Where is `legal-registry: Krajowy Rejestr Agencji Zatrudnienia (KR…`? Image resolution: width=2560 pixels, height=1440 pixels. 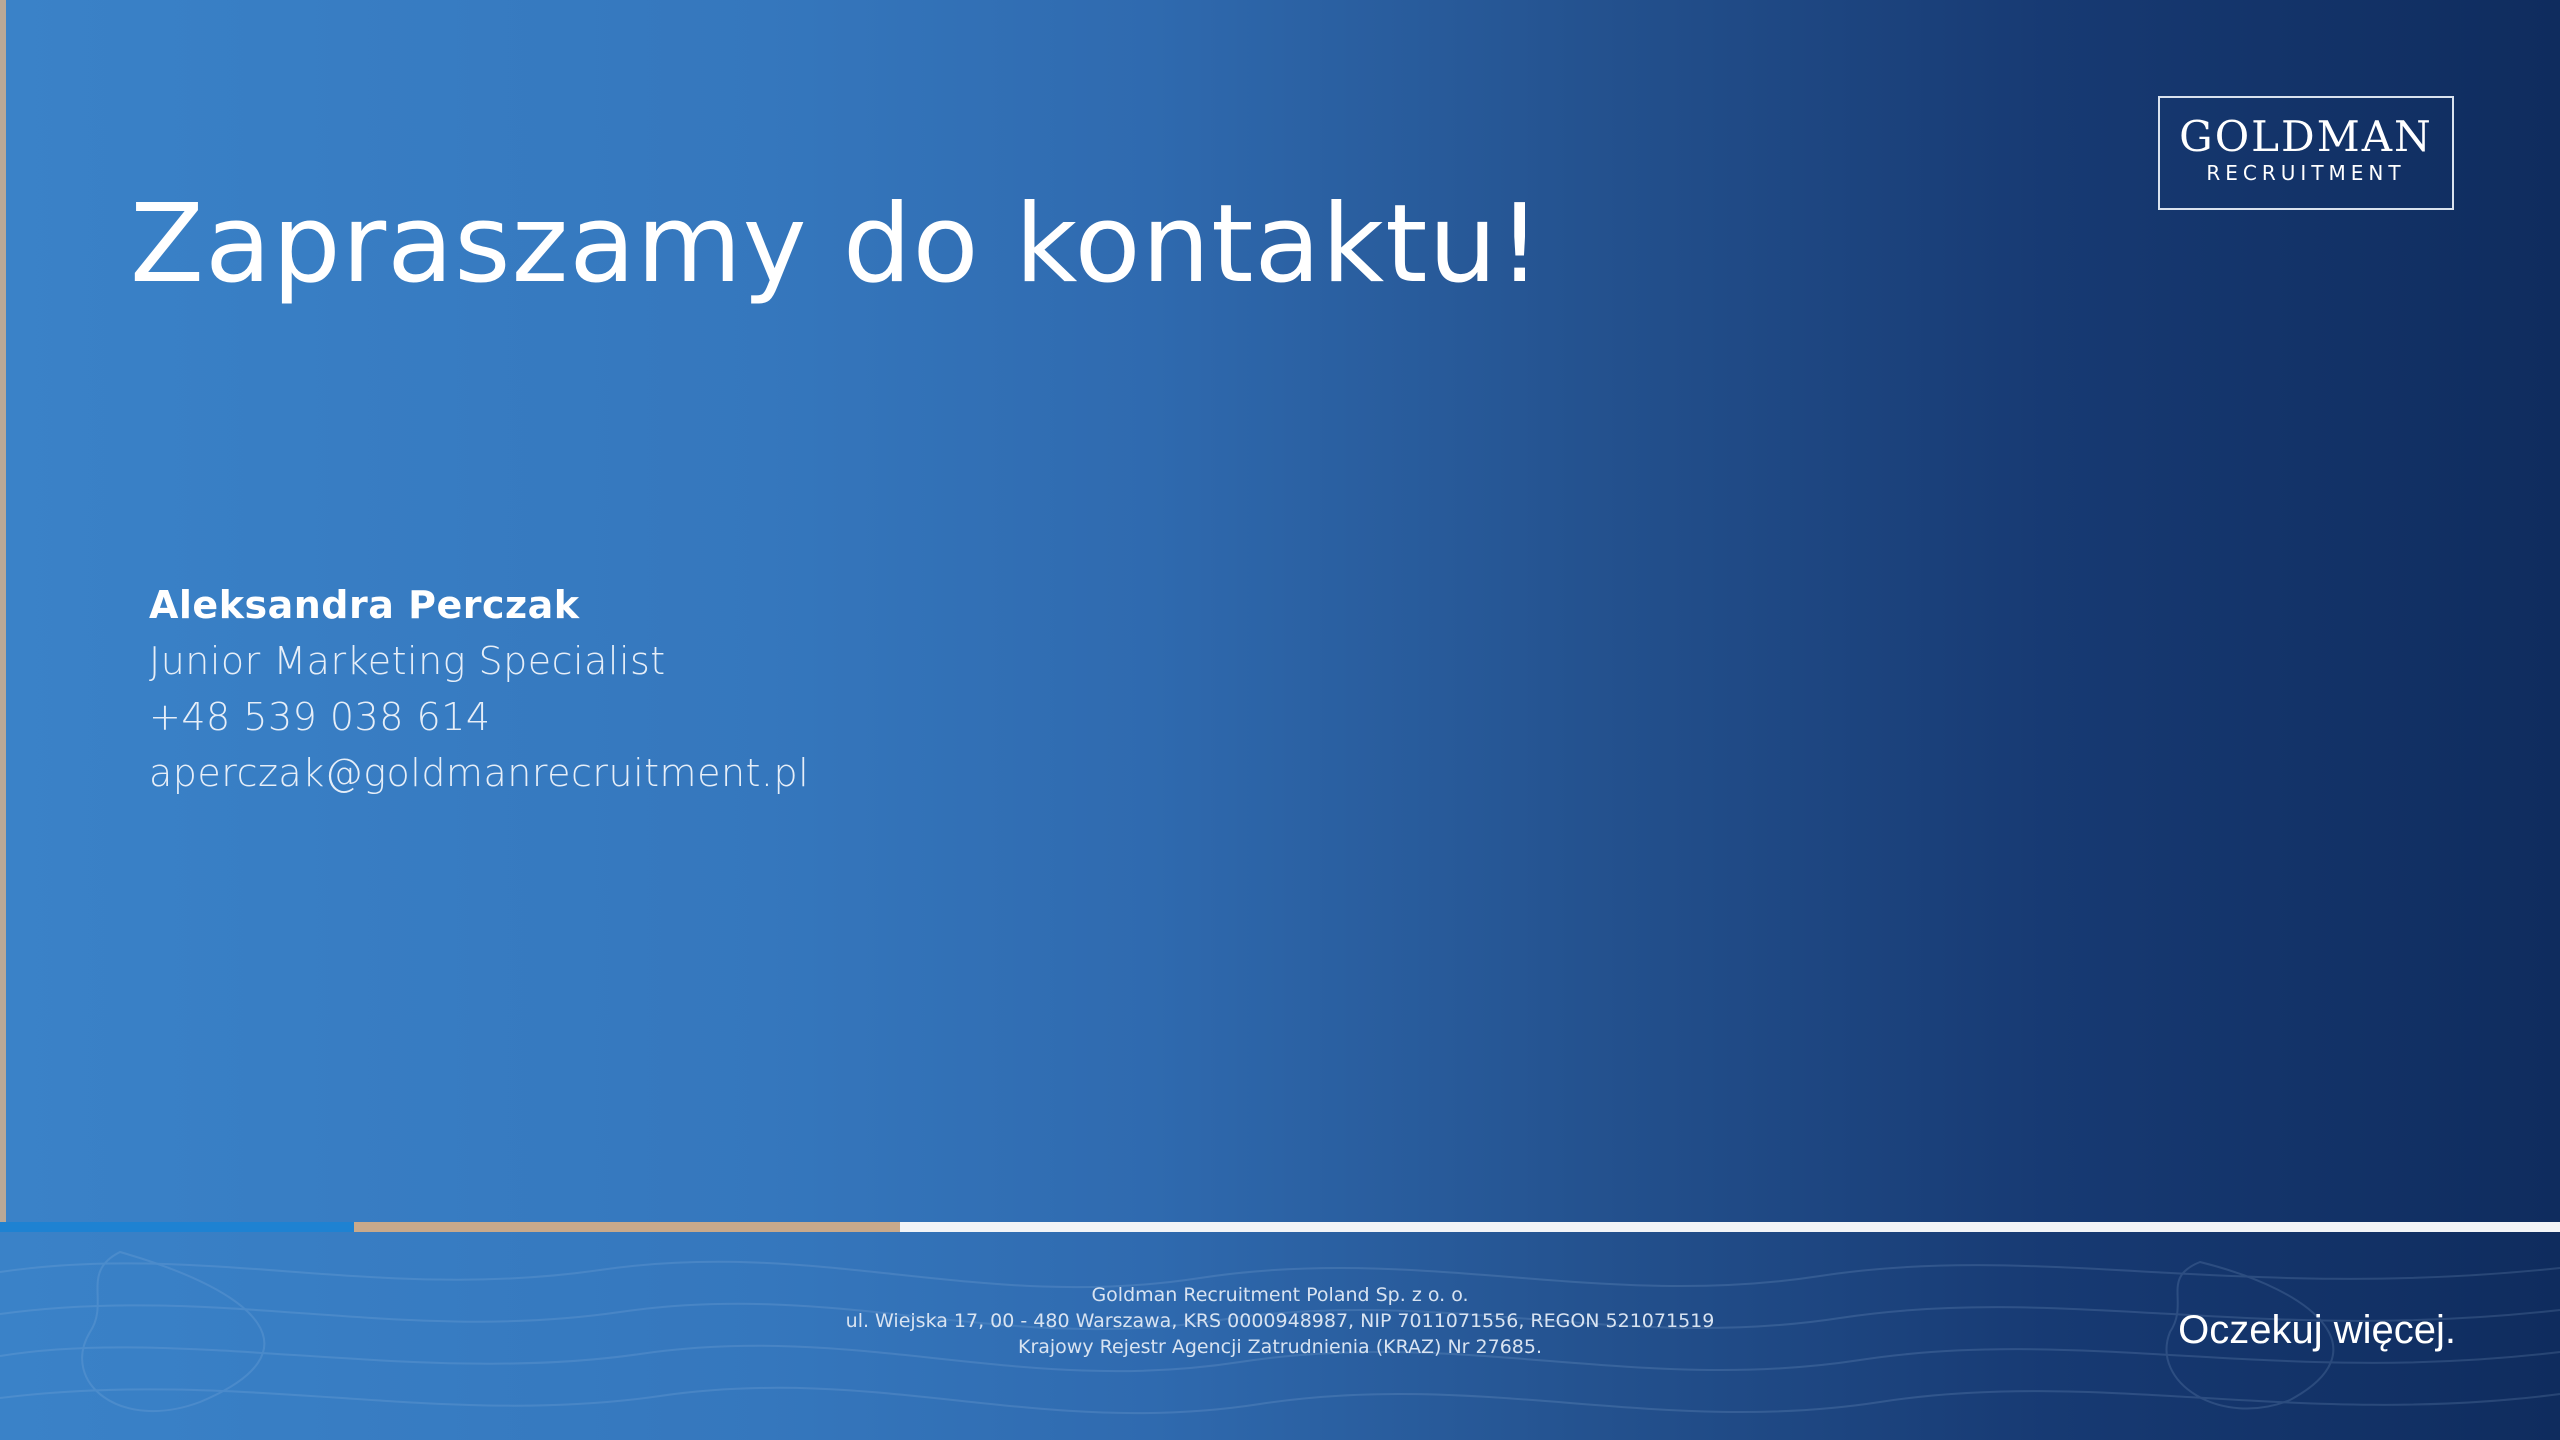 legal-registry: Krajowy Rejestr Agencji Zatrudnienia (KR… is located at coordinates (1280, 1347).